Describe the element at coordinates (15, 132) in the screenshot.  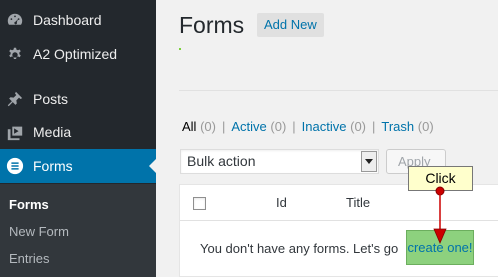
I see `media-icon` at that location.